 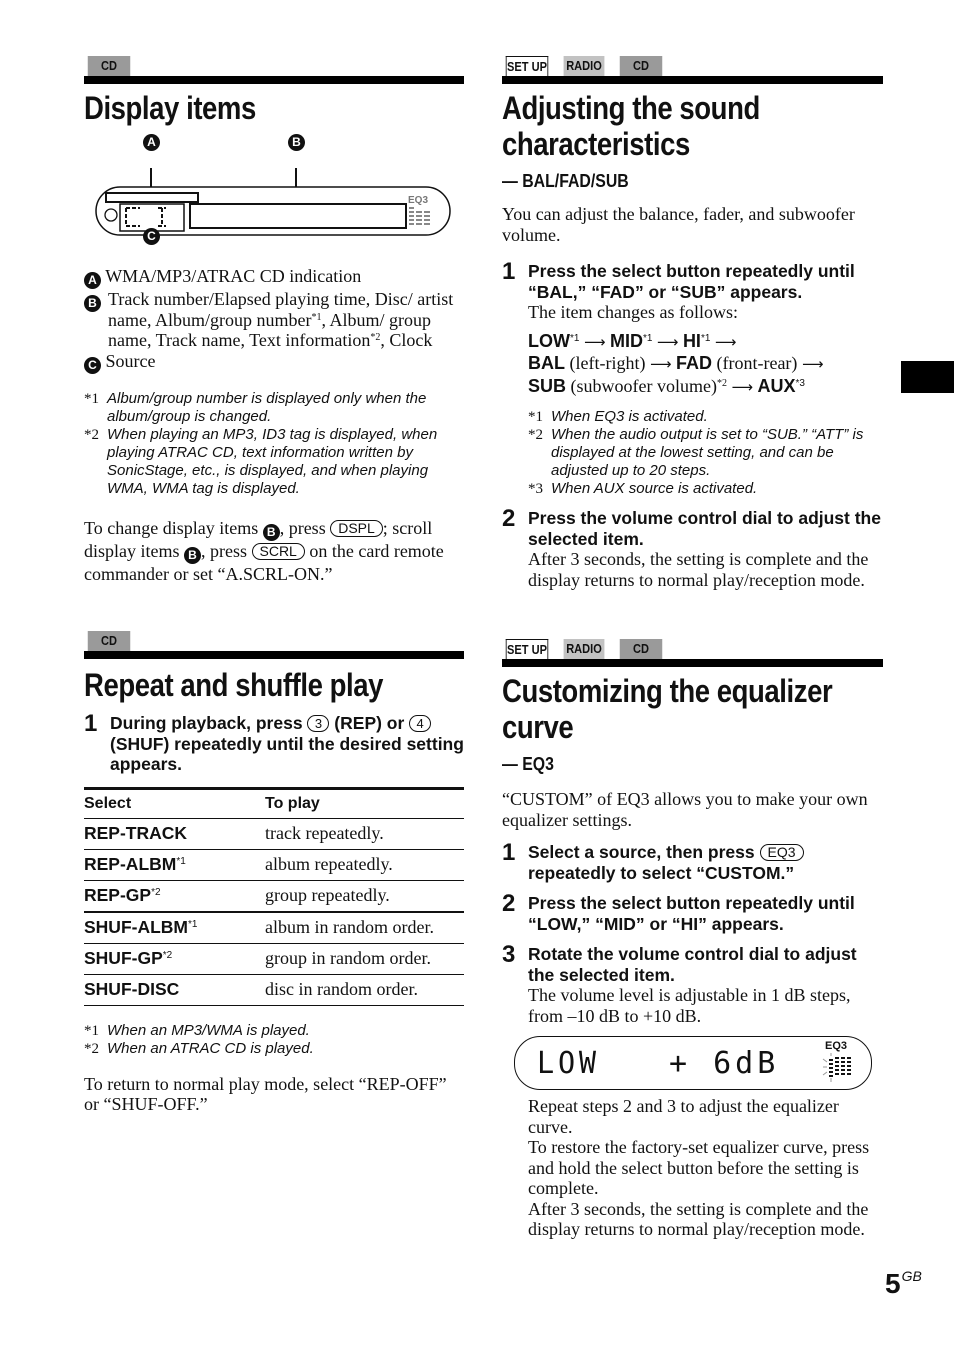 What do you see at coordinates (420, 723) in the screenshot?
I see `button-4-key: 4` at bounding box center [420, 723].